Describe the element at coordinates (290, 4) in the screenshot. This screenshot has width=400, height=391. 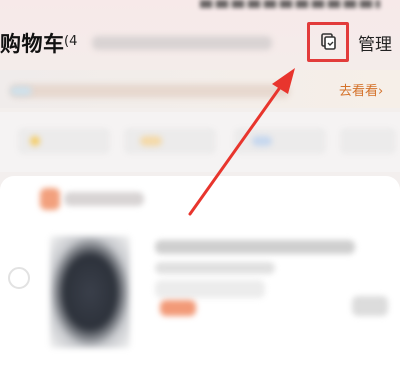
I see `status-bar` at that location.